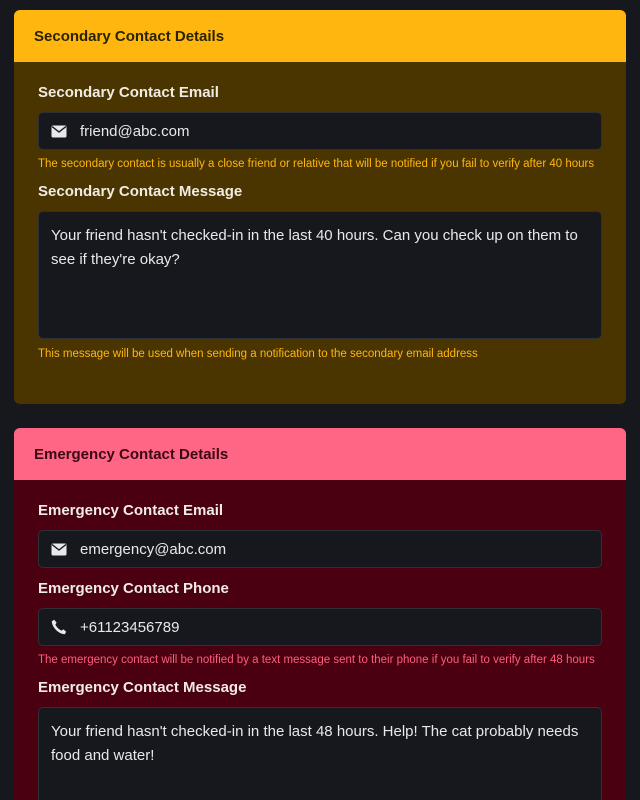 This screenshot has height=800, width=640. What do you see at coordinates (131, 510) in the screenshot?
I see `emergency-email-label: Emergency Contact Email` at bounding box center [131, 510].